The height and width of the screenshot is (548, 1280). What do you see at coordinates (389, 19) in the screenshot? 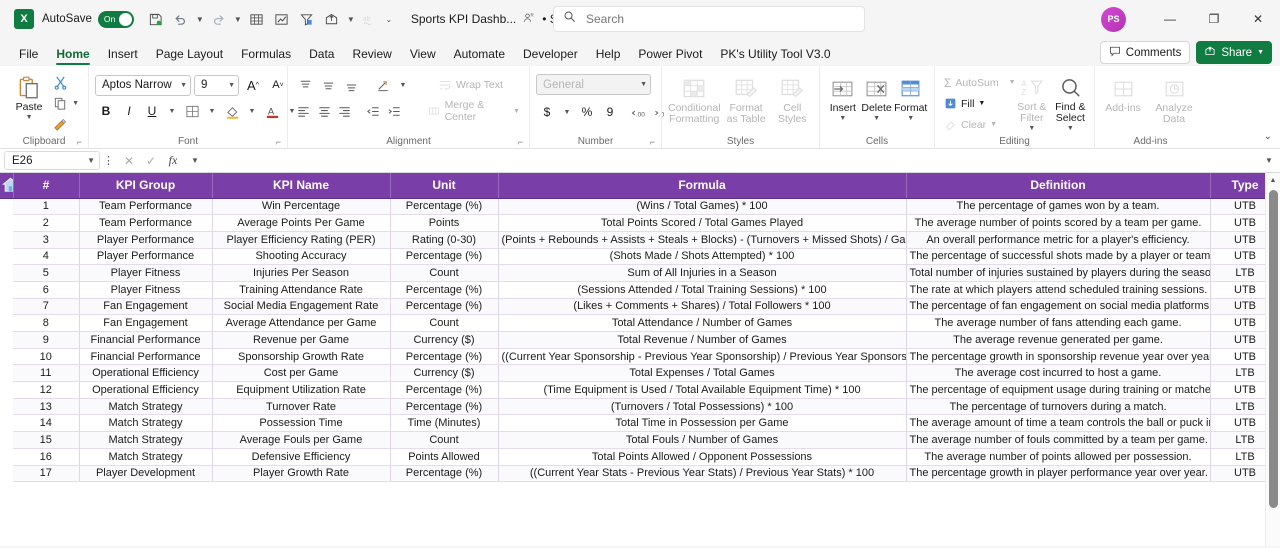
I see `customize-qat-icon: ⌄` at bounding box center [389, 19].